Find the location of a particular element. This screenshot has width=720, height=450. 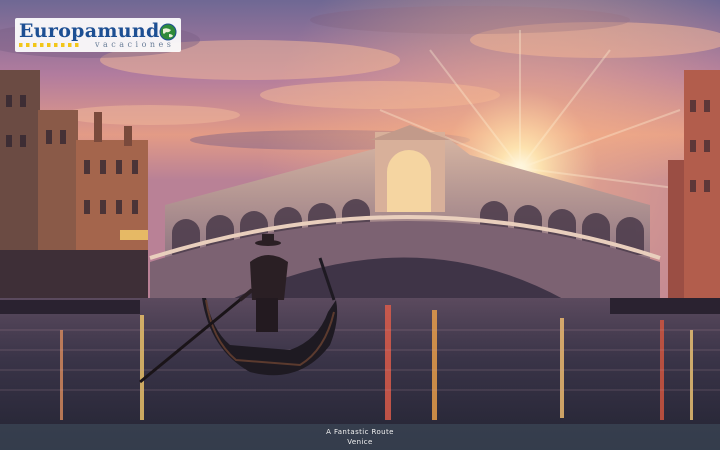

caption-bar: A Fantastic Route Venice is located at coordinates (360, 437).